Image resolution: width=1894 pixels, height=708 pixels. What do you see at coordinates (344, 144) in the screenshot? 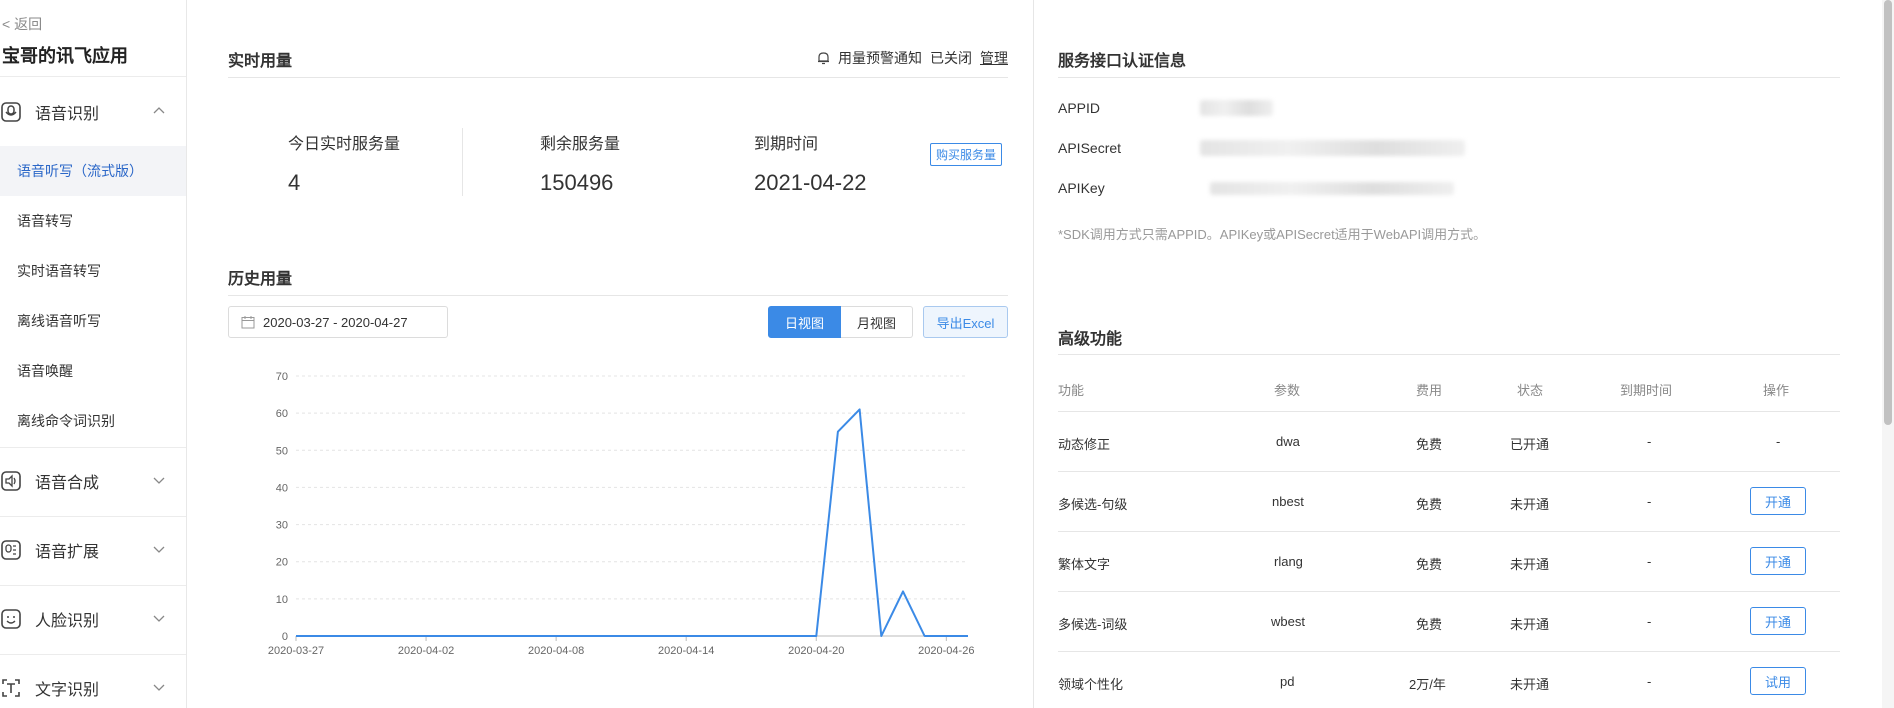
I see `stat-label-today: 今日实时服务量` at bounding box center [344, 144].